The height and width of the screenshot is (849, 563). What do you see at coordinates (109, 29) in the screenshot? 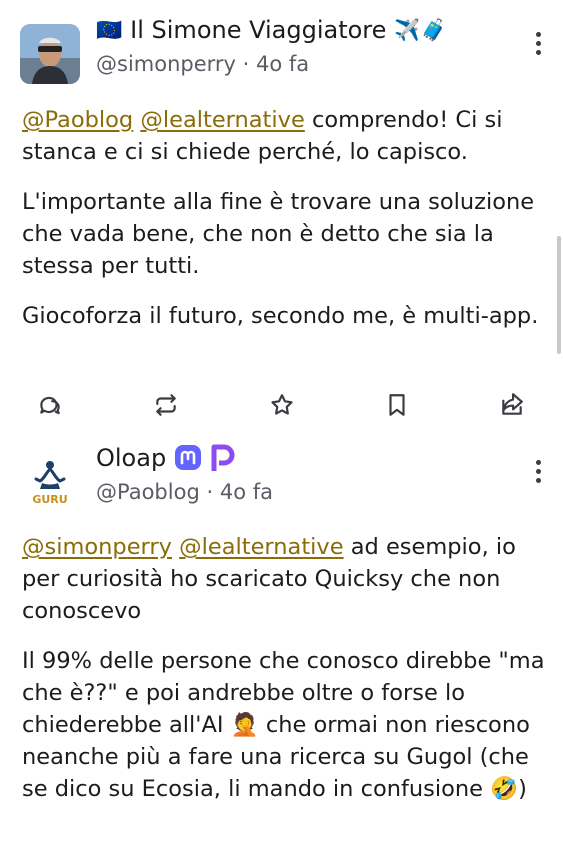
I see `eu-flag-icon: 🇪🇺` at bounding box center [109, 29].